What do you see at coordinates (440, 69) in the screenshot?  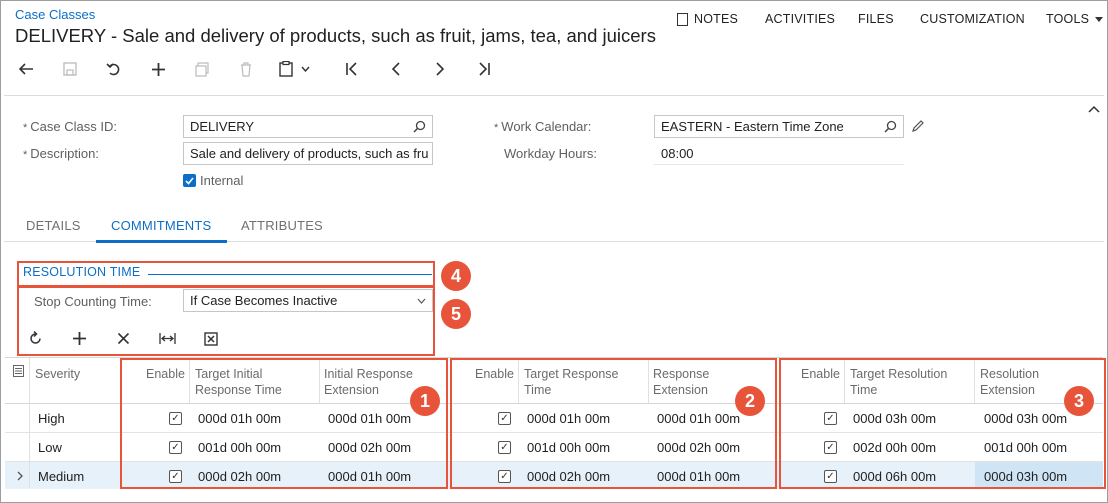 I see `next-record-icon` at bounding box center [440, 69].